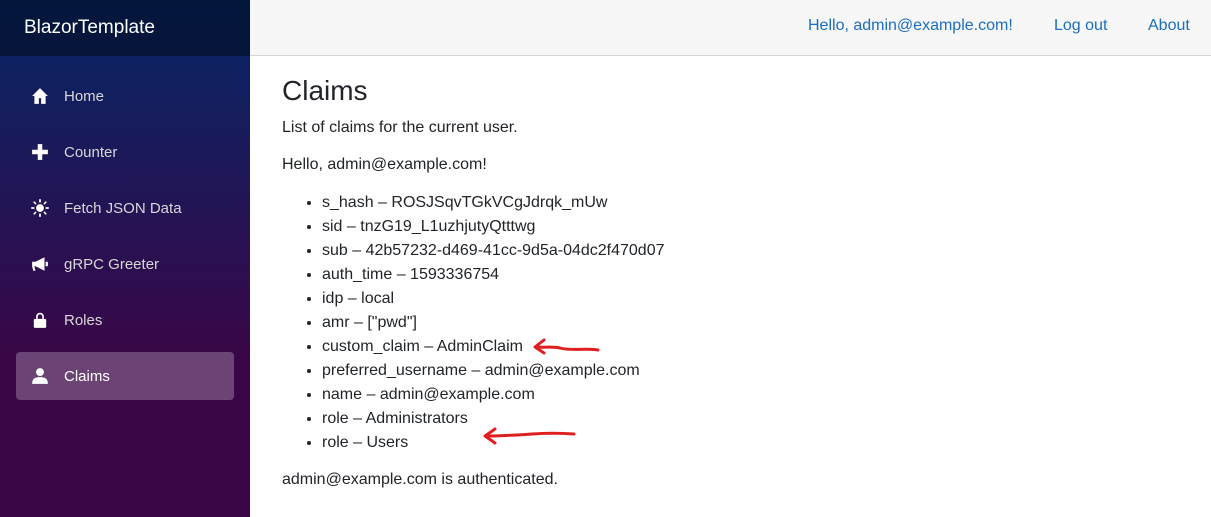 The width and height of the screenshot is (1211, 517). Describe the element at coordinates (752, 395) in the screenshot. I see `claim-item: name – admin@example.com` at that location.